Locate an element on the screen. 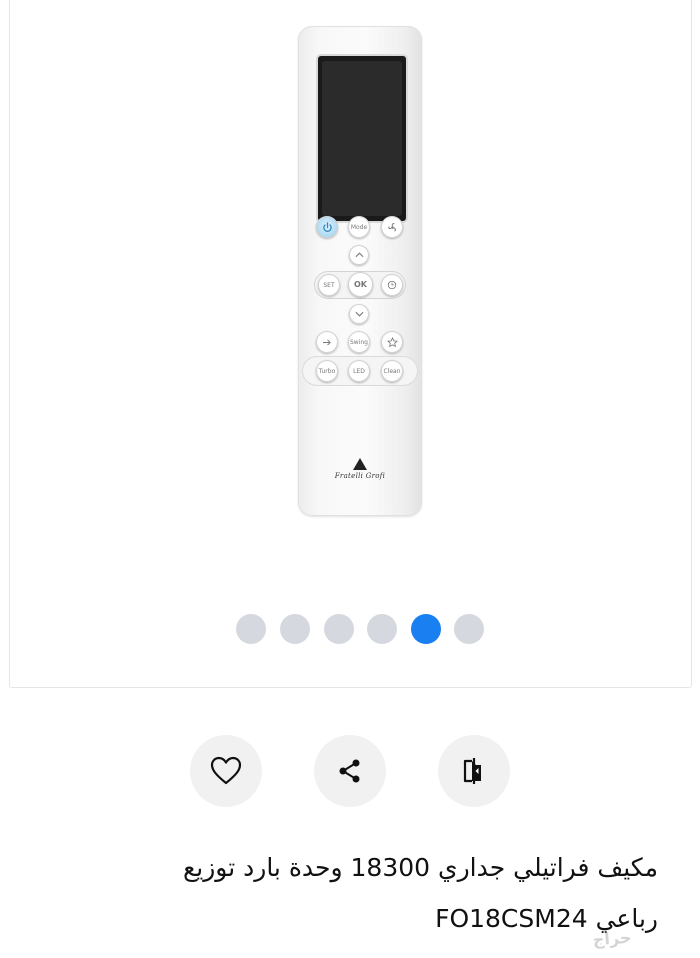 This screenshot has height=958, width=700. remote-direction-button-image is located at coordinates (327, 342).